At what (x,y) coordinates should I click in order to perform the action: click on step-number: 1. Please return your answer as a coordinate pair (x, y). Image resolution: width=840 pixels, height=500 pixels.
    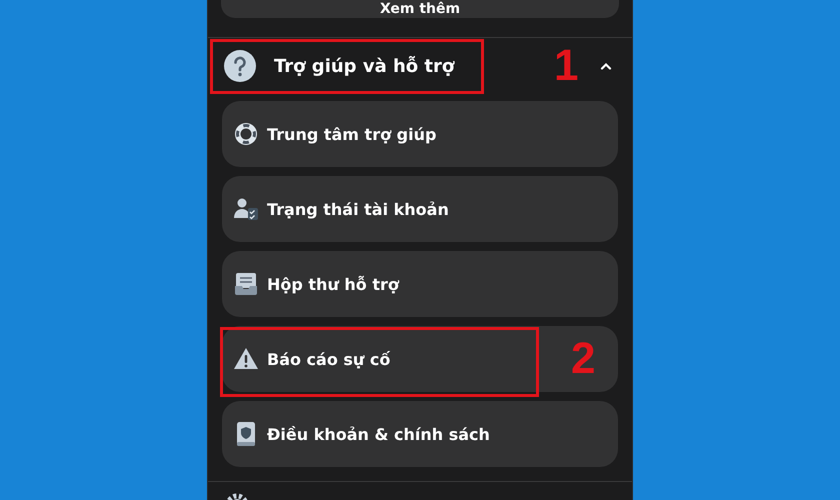
    Looking at the image, I should click on (566, 66).